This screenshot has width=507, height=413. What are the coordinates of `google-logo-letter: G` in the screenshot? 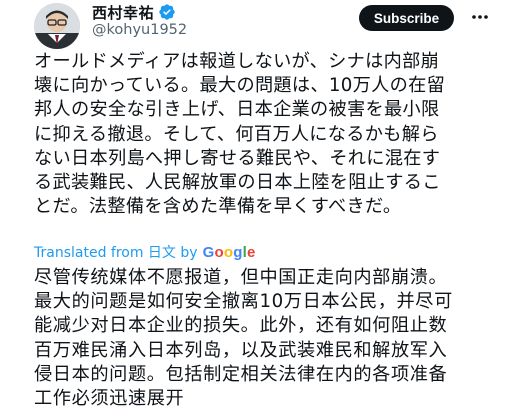 It's located at (208, 252).